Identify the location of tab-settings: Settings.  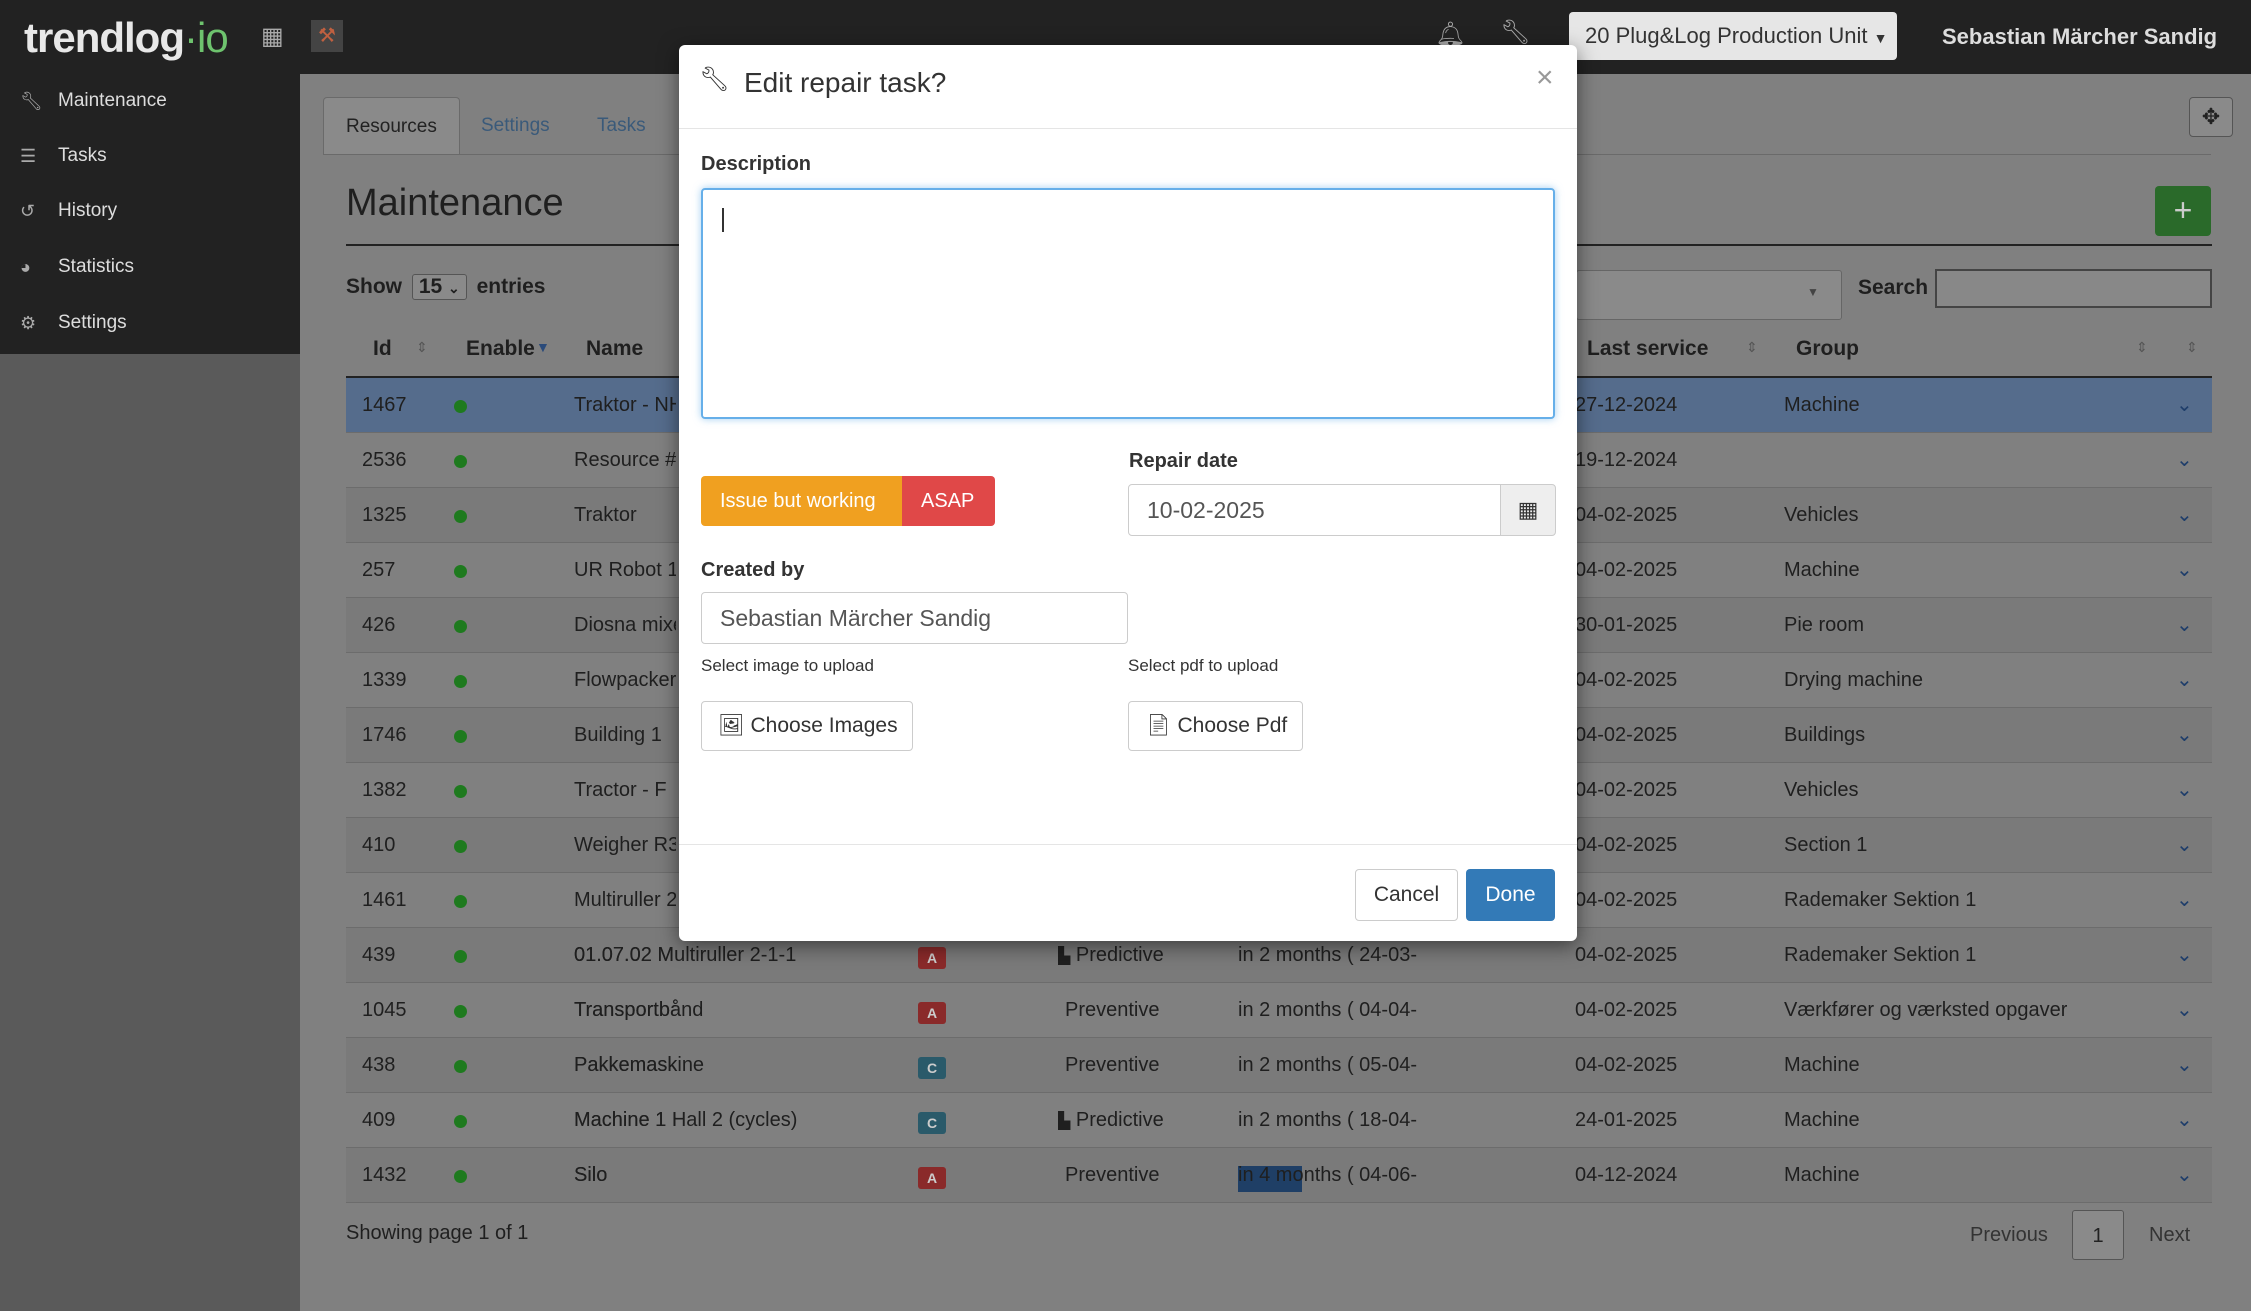
(515, 126).